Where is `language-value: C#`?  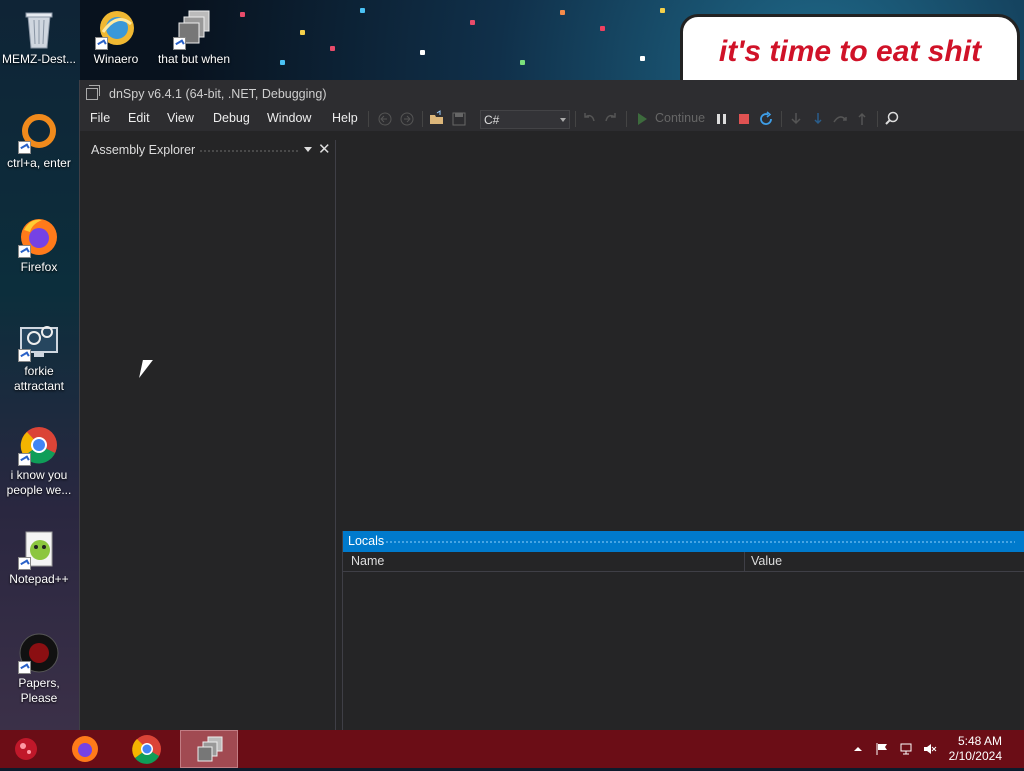 language-value: C# is located at coordinates (492, 120).